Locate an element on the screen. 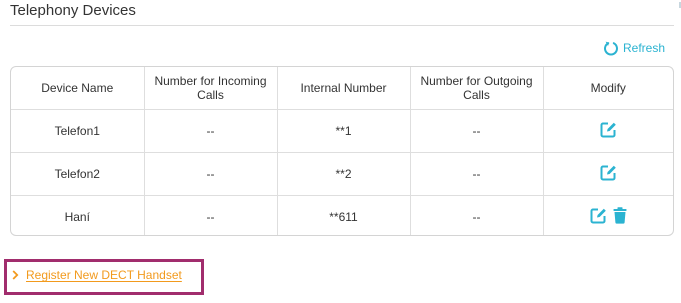 The height and width of the screenshot is (303, 681). register-dect-handset-label: Register New DECT Handset is located at coordinates (104, 275).